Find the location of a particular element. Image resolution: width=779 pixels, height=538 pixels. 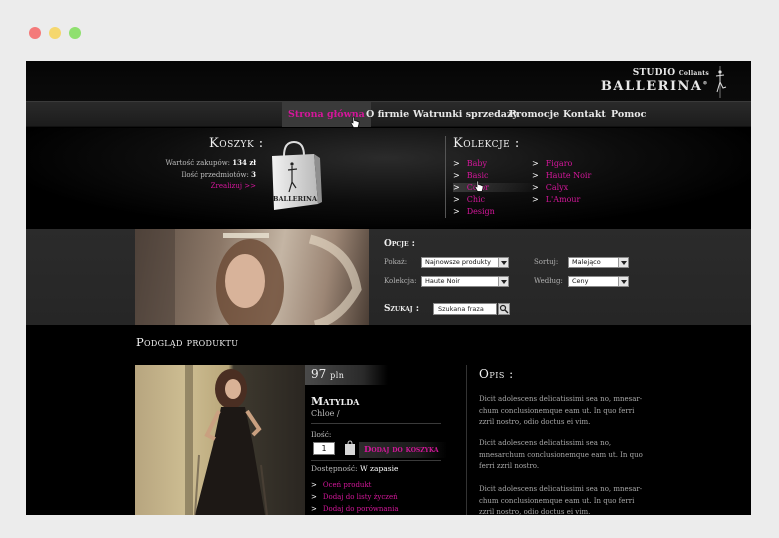

collection-label: Kolekcja: is located at coordinates (400, 281).